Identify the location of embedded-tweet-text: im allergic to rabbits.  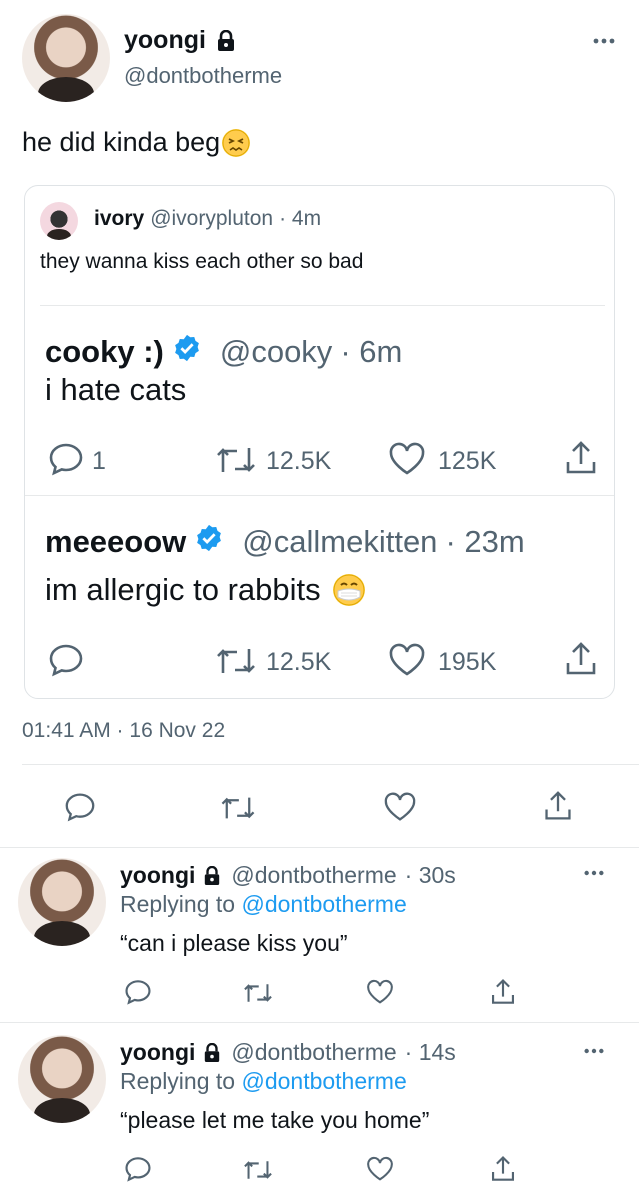
(205, 590).